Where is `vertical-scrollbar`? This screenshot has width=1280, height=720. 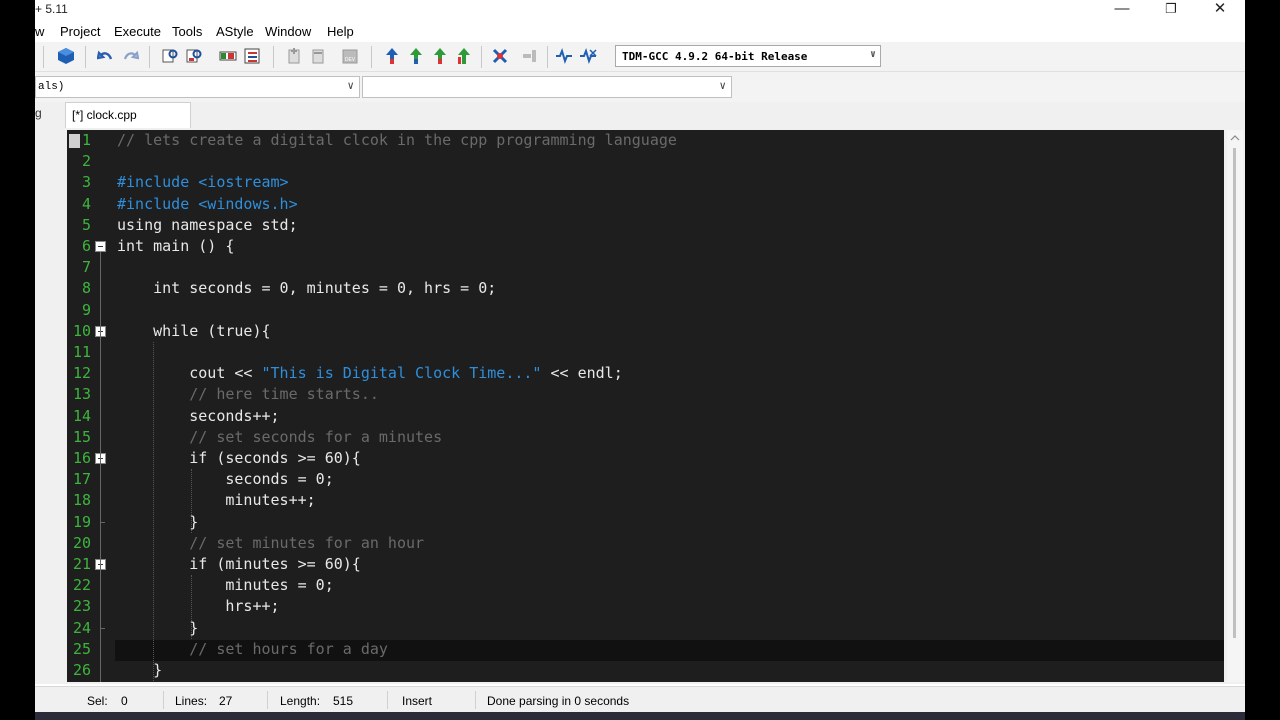
vertical-scrollbar is located at coordinates (1235, 406).